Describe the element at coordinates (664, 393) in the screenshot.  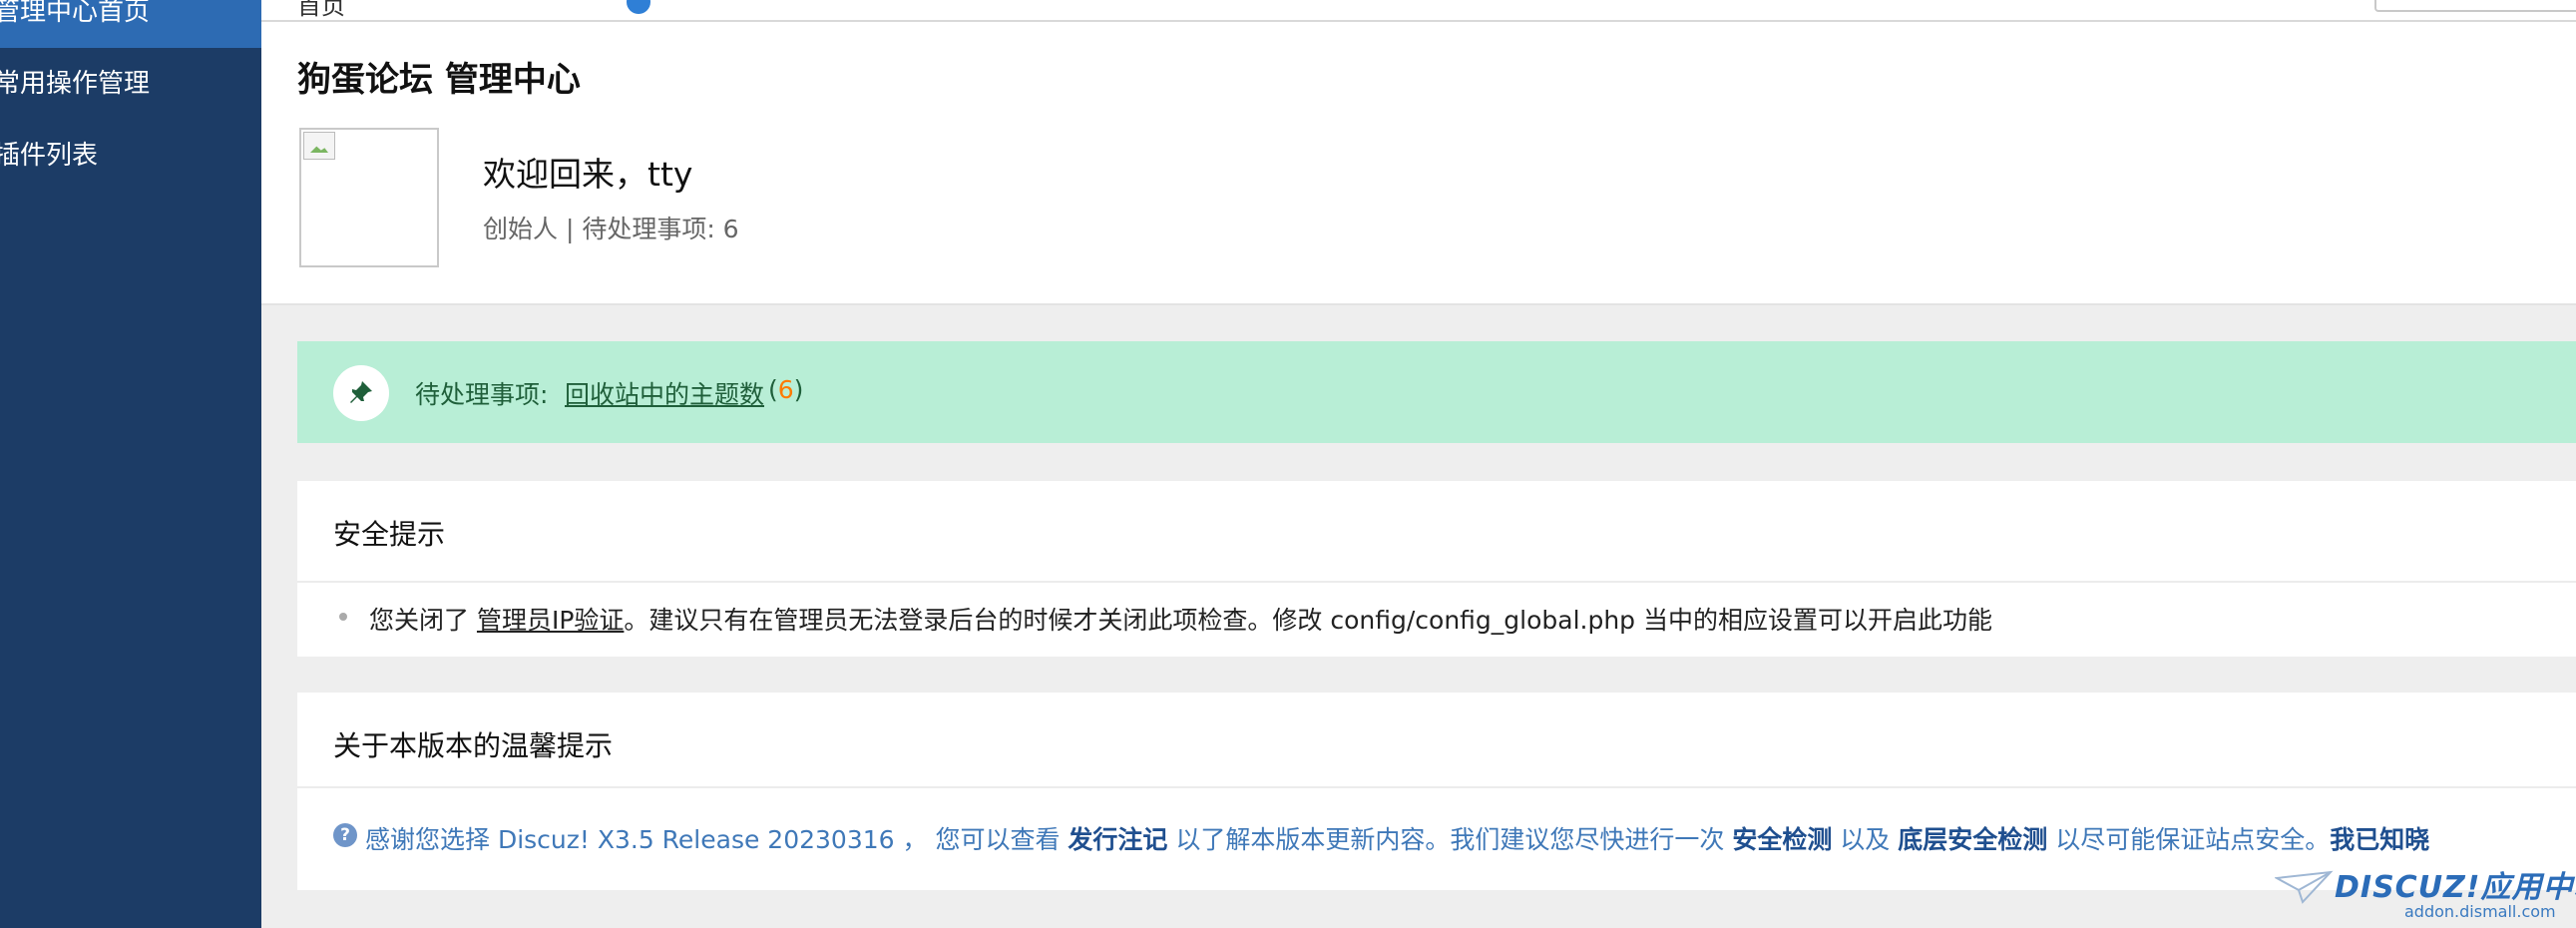
I see `recycle-bin-threads-link: 回收站中的主题数` at that location.